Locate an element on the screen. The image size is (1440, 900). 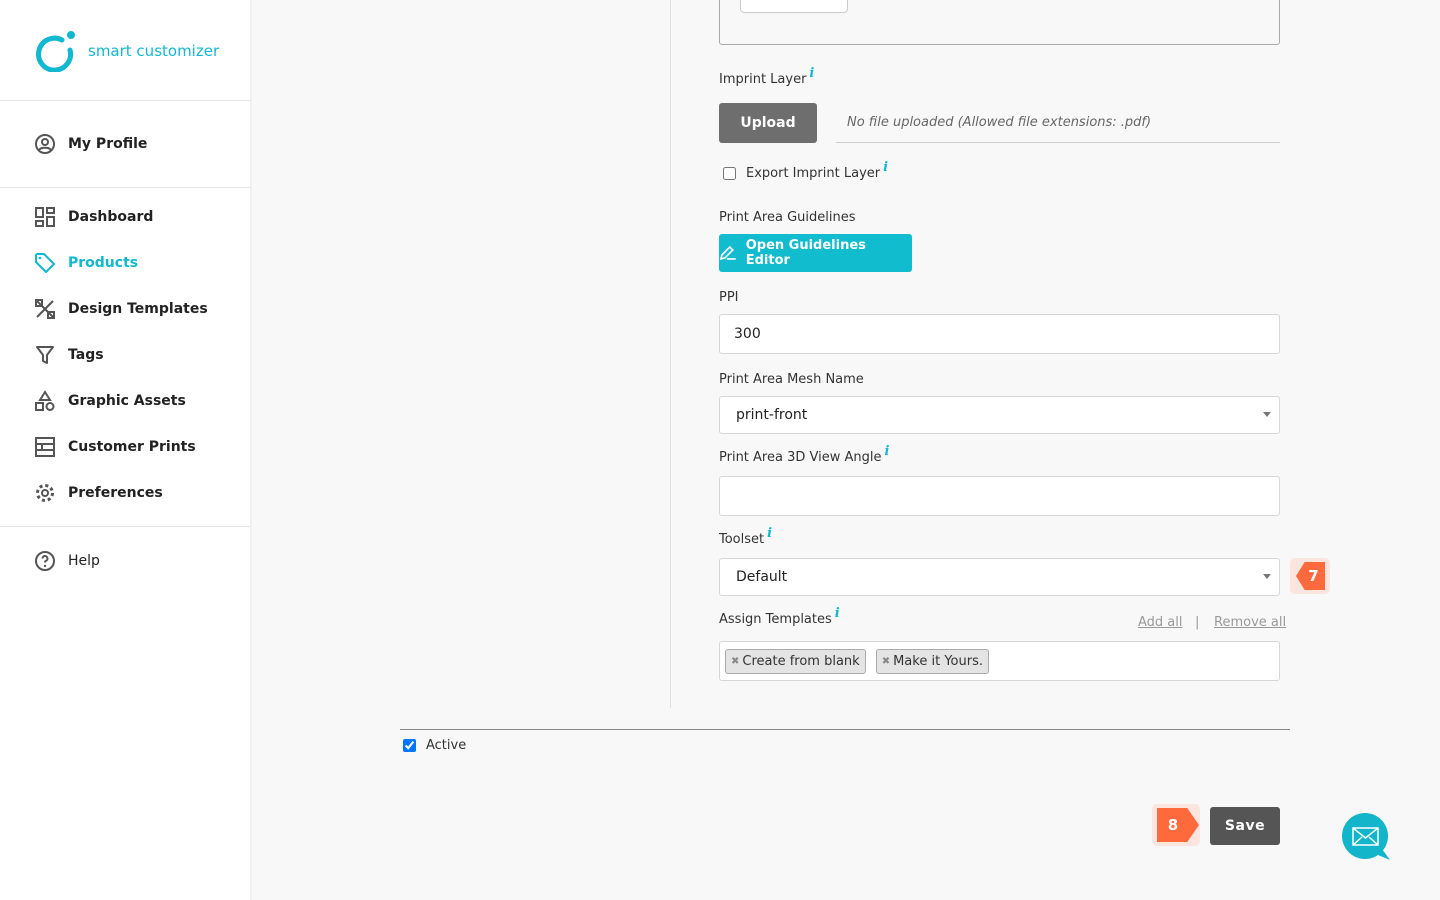
sidebar-item-customer-prints: Customer Prints is located at coordinates (115, 447).